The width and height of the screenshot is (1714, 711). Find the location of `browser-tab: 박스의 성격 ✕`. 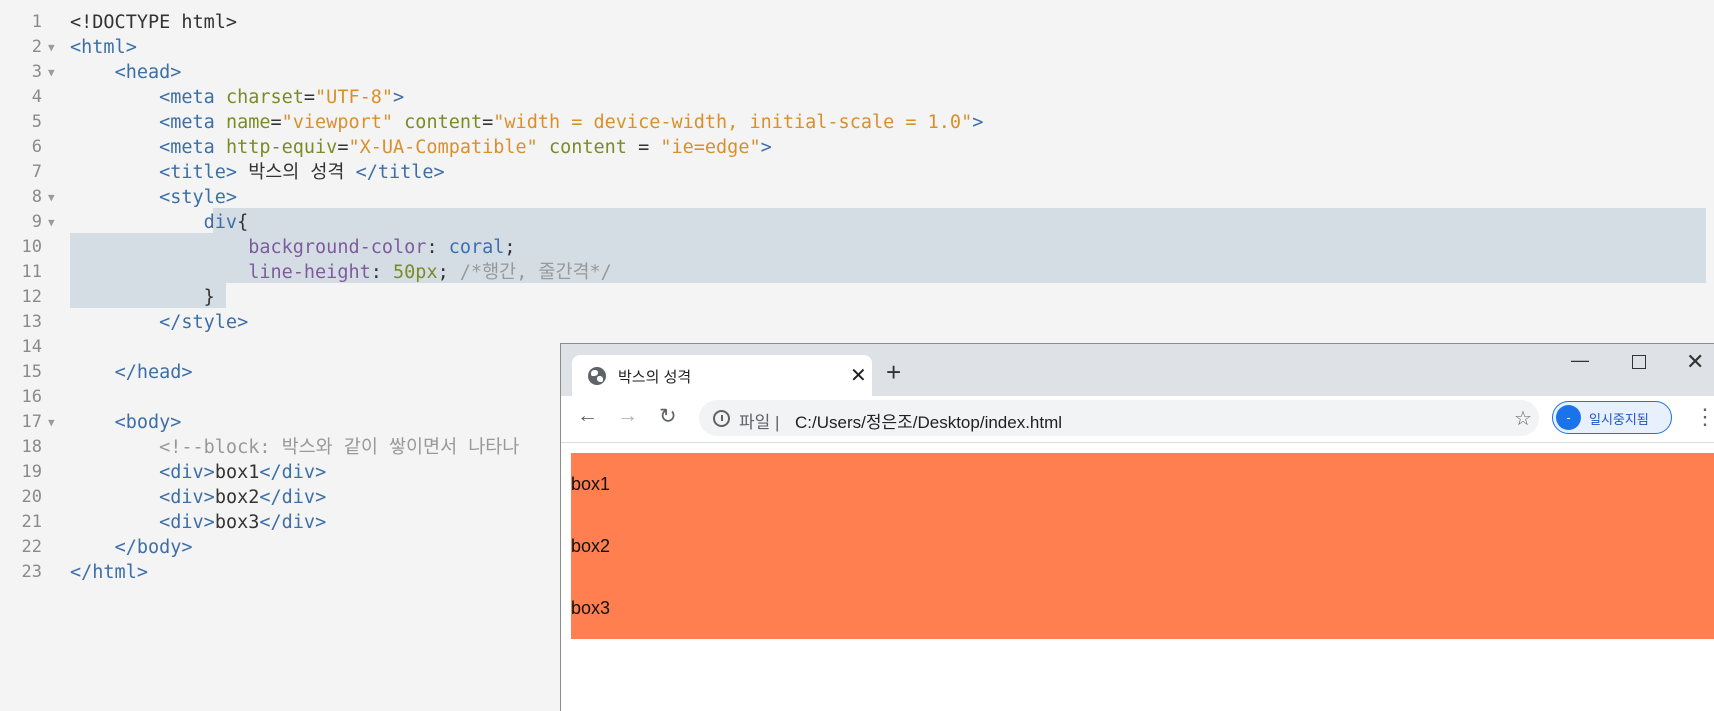

browser-tab: 박스의 성격 ✕ is located at coordinates (722, 375).